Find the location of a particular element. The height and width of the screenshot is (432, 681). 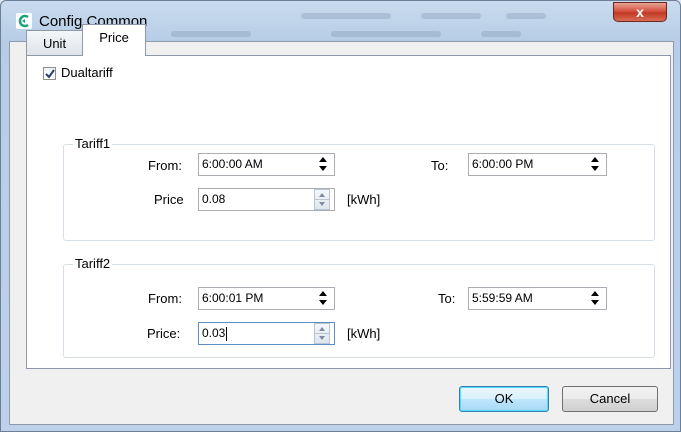

dualtariff-label: Dualtariff is located at coordinates (87, 72).